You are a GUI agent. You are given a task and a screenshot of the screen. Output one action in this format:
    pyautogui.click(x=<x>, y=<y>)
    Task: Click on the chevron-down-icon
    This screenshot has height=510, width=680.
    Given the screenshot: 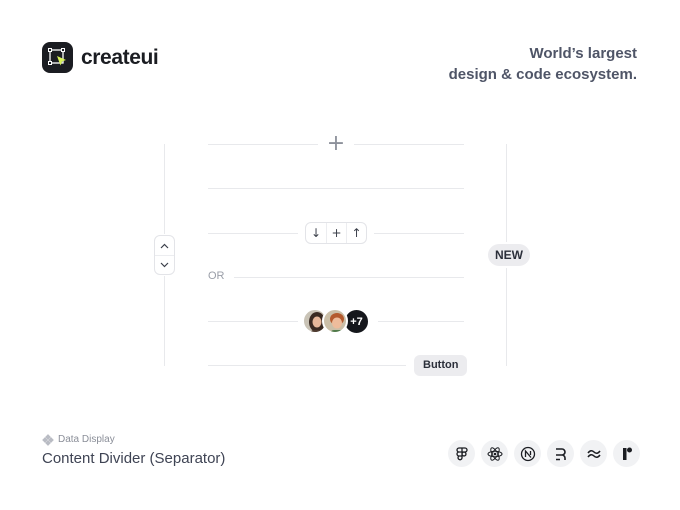 What is the action you would take?
    pyautogui.click(x=164, y=264)
    